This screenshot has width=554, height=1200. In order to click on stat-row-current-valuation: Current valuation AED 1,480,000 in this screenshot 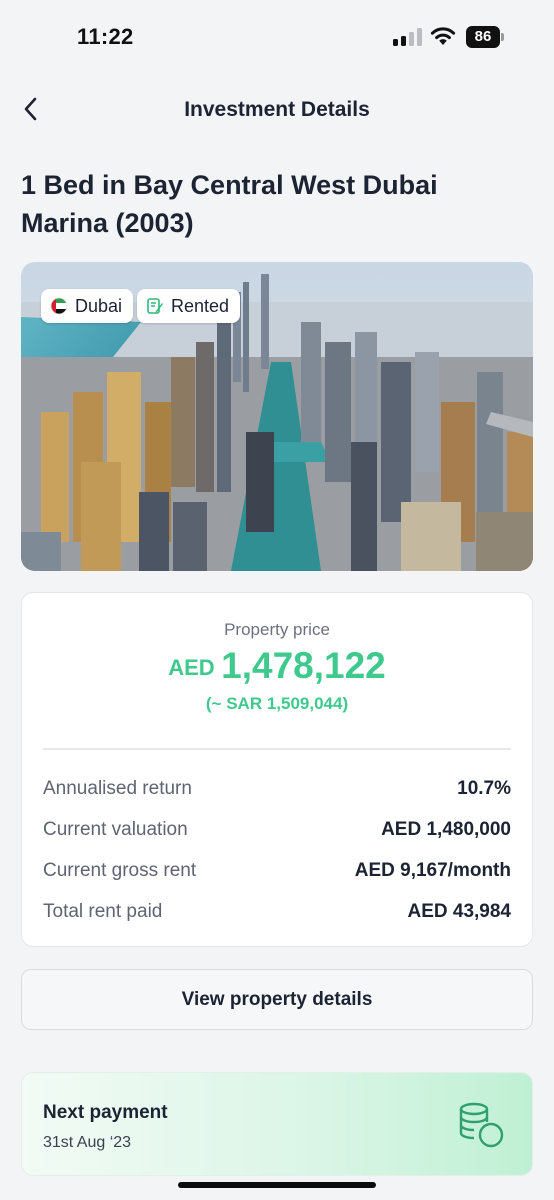, I will do `click(277, 830)`.